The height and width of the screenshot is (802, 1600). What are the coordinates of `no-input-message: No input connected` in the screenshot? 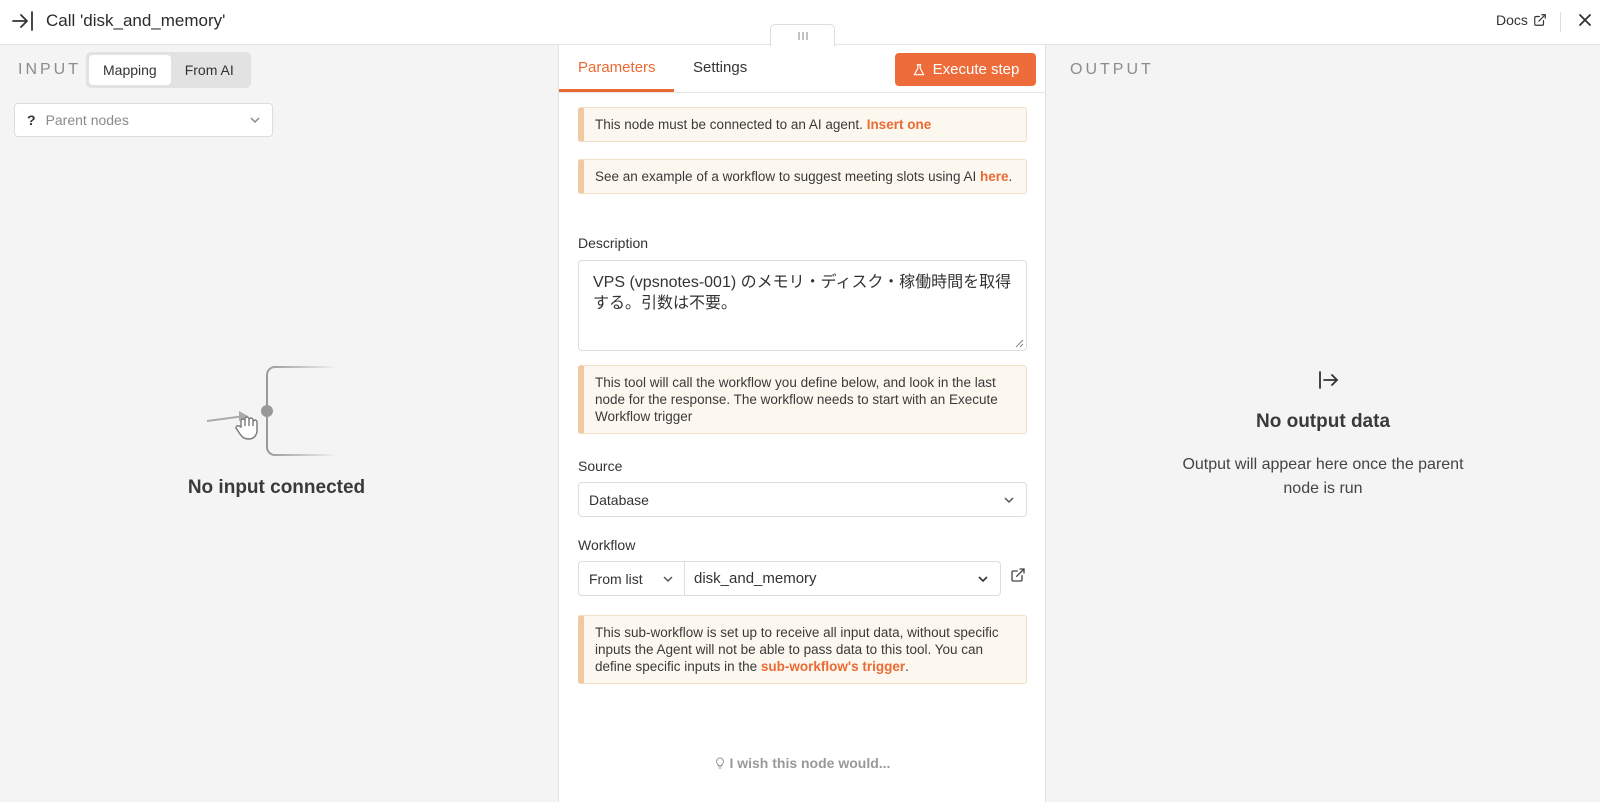 It's located at (276, 487).